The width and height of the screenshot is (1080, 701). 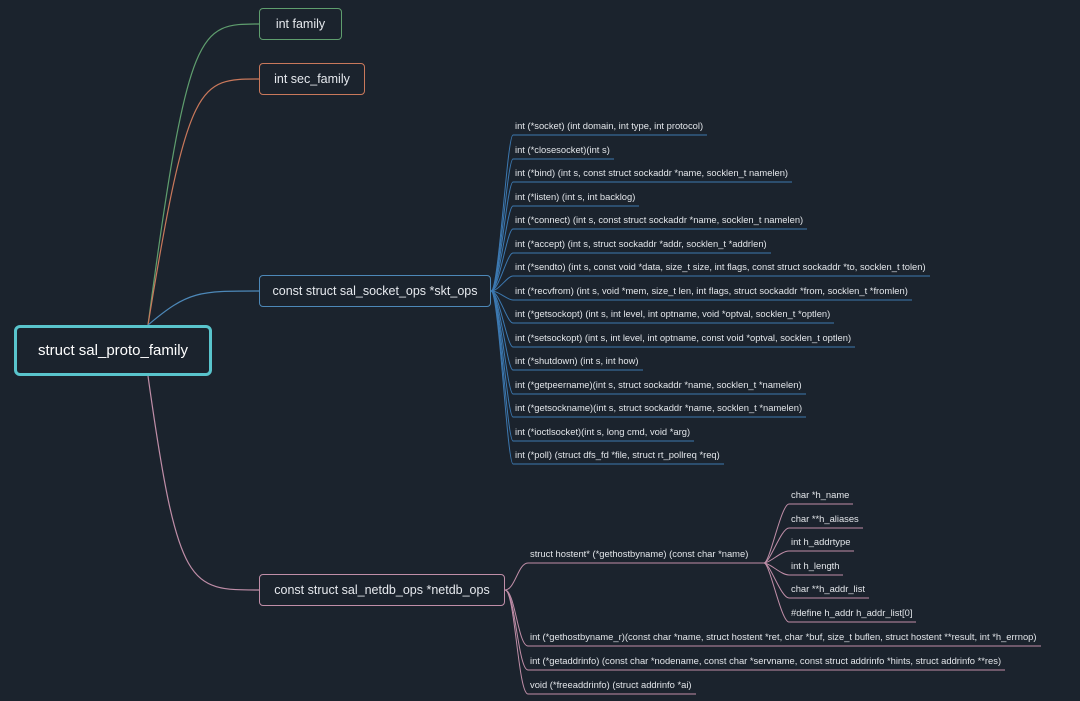 I want to click on socket-op-item: int (*closesocket)(int s), so click(x=561, y=151).